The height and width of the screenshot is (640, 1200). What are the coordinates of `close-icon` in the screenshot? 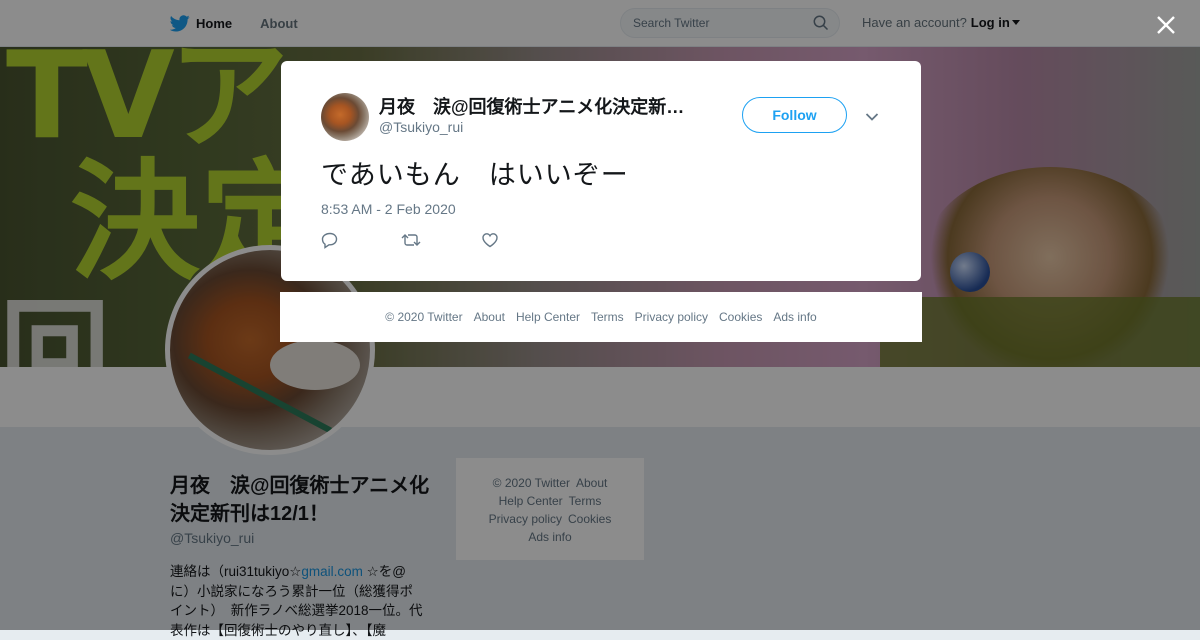 It's located at (1166, 25).